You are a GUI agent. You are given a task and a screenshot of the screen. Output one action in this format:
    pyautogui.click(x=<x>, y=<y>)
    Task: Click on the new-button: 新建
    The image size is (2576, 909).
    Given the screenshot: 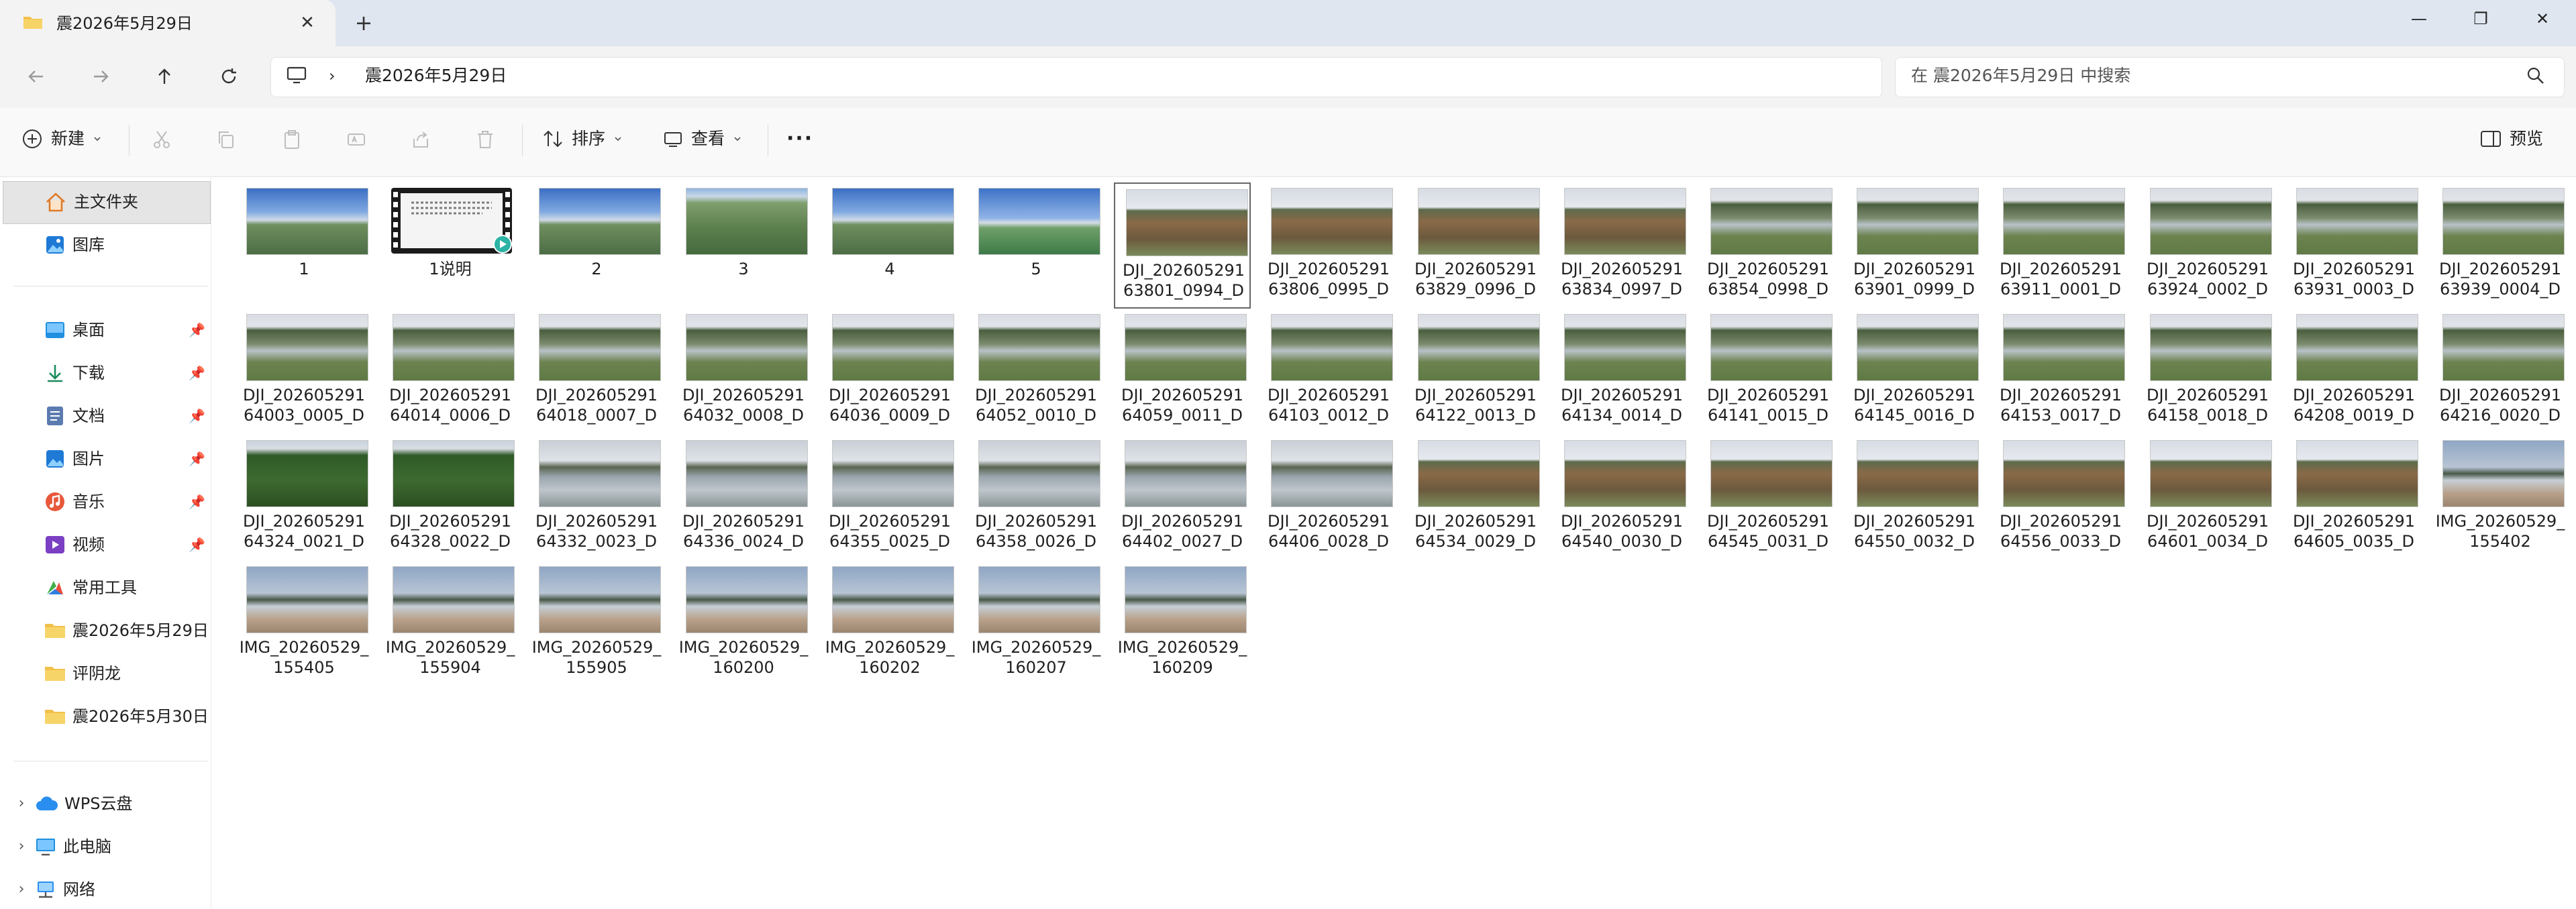 What is the action you would take?
    pyautogui.click(x=61, y=138)
    